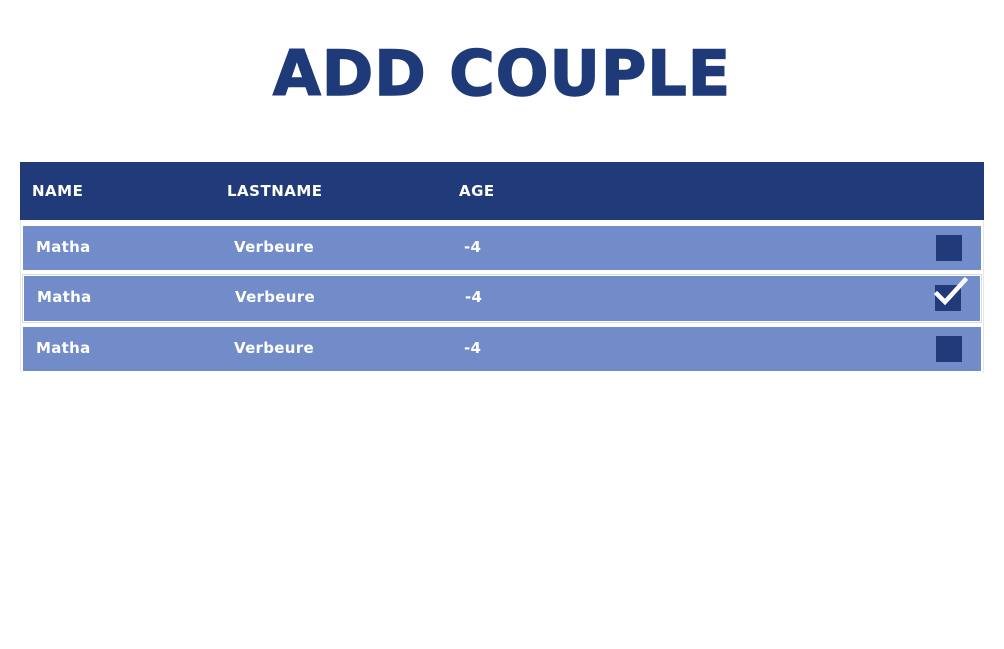 The width and height of the screenshot is (1004, 649). Describe the element at coordinates (502, 73) in the screenshot. I see `page-title: ADD COUPLE` at that location.